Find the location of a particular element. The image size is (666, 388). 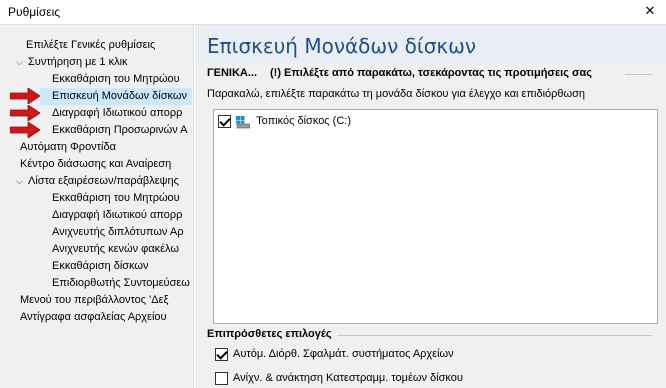

extra-options-title: Επιπρόσθετες επιλογές is located at coordinates (269, 334).